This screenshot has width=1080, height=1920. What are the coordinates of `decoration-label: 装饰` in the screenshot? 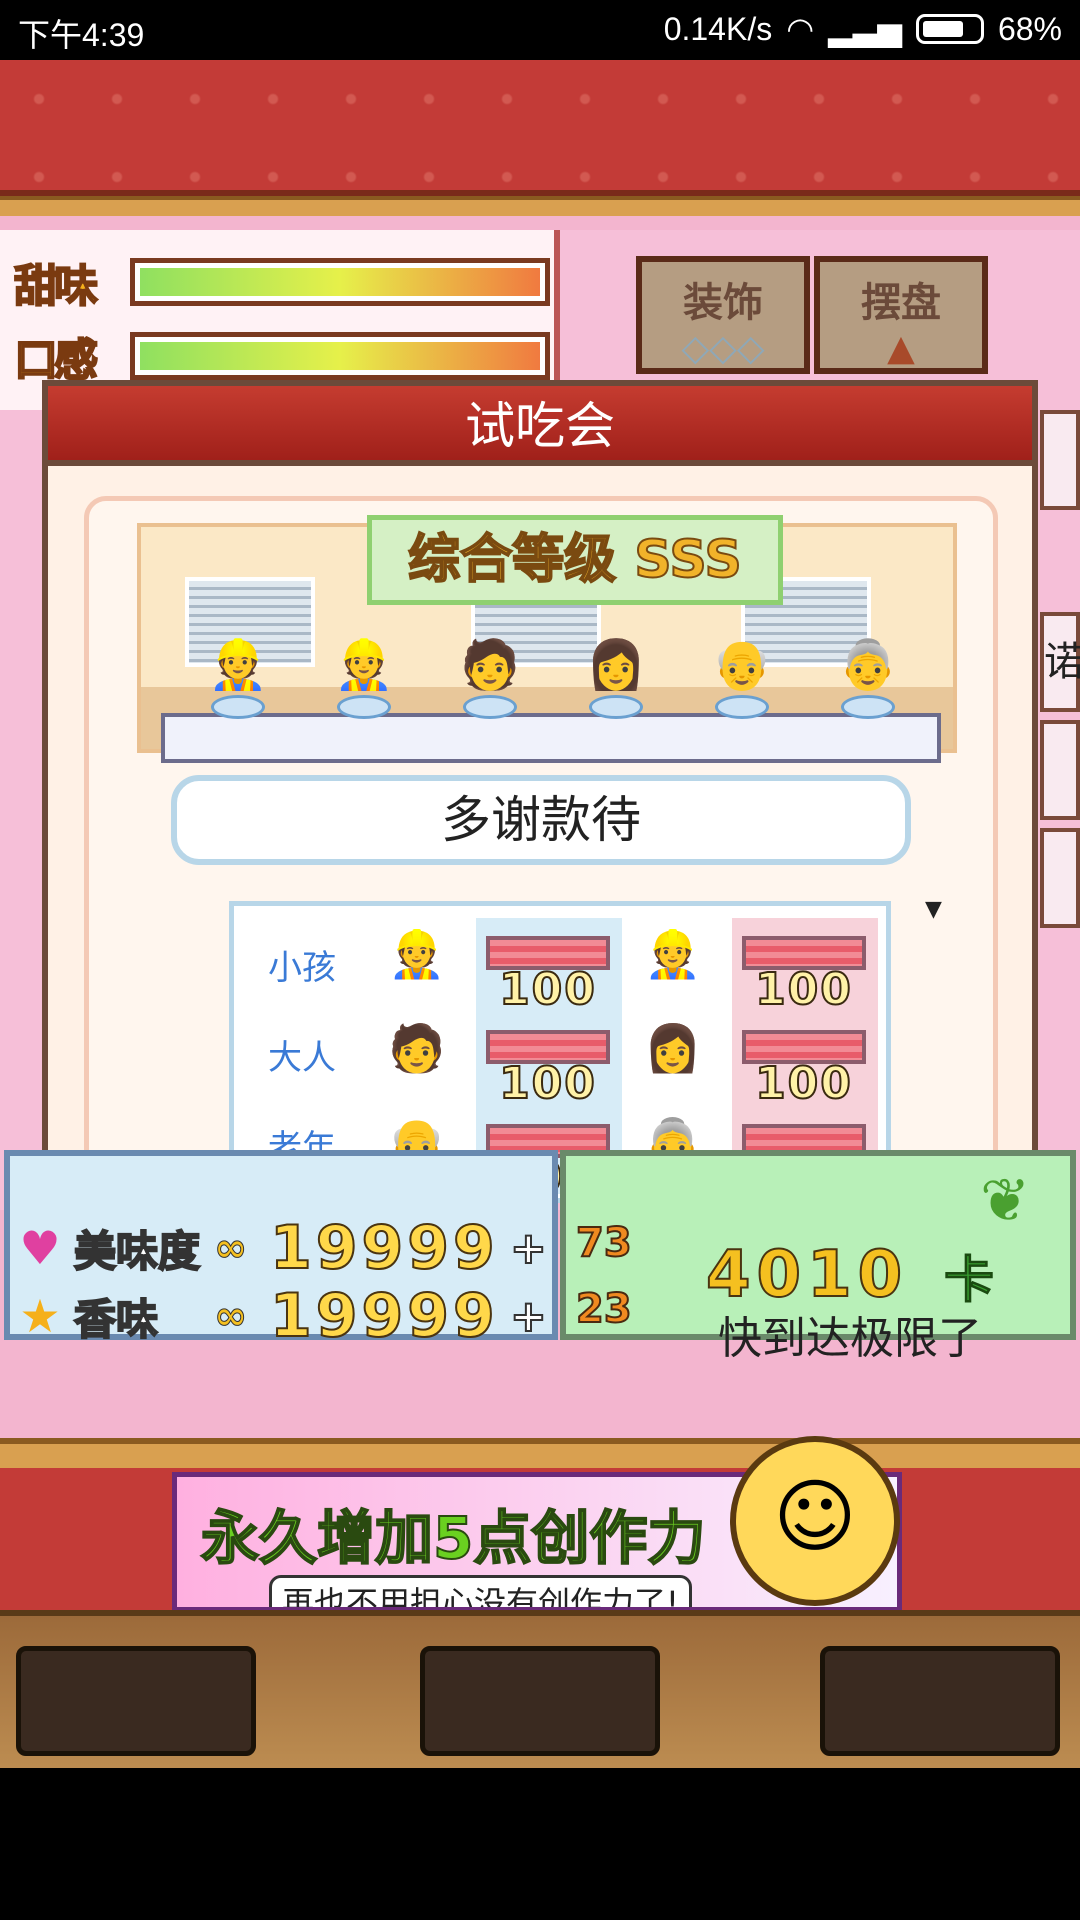 It's located at (723, 303).